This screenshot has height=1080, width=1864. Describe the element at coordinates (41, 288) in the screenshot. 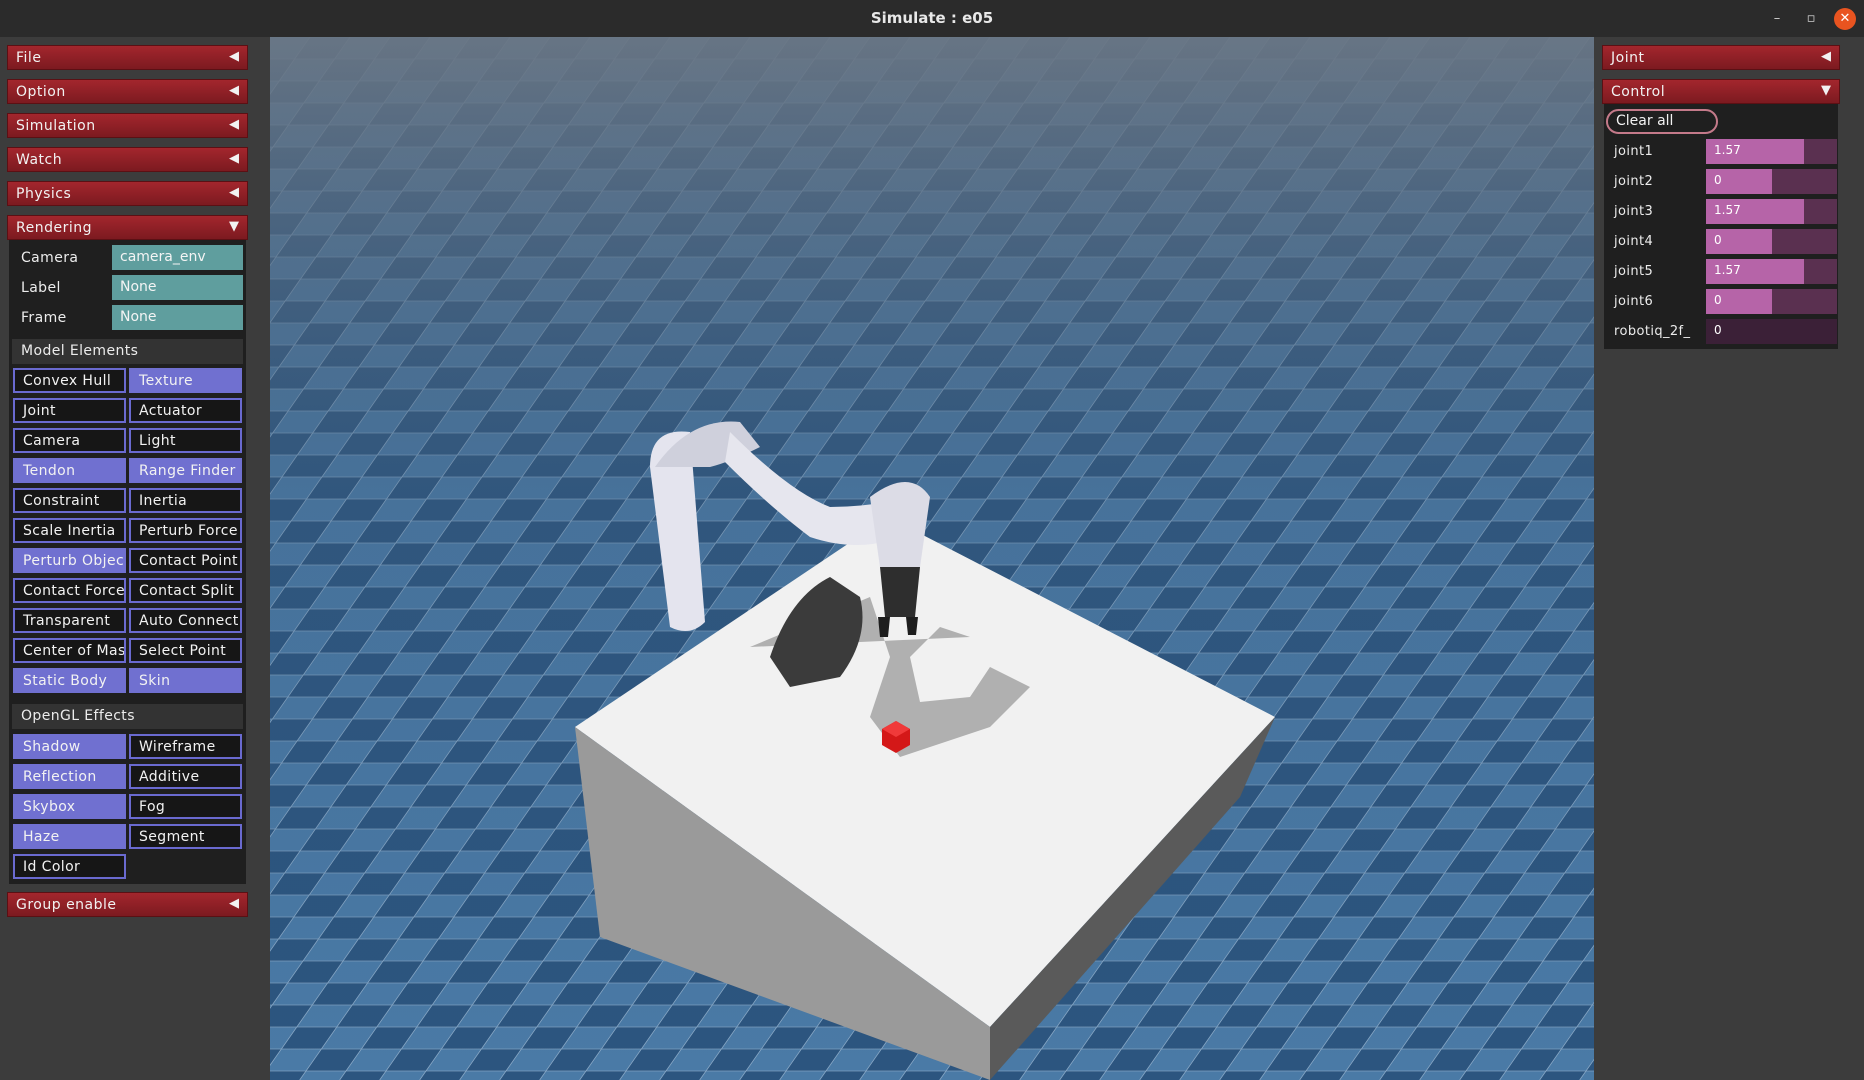

I see `label-label: Label` at that location.